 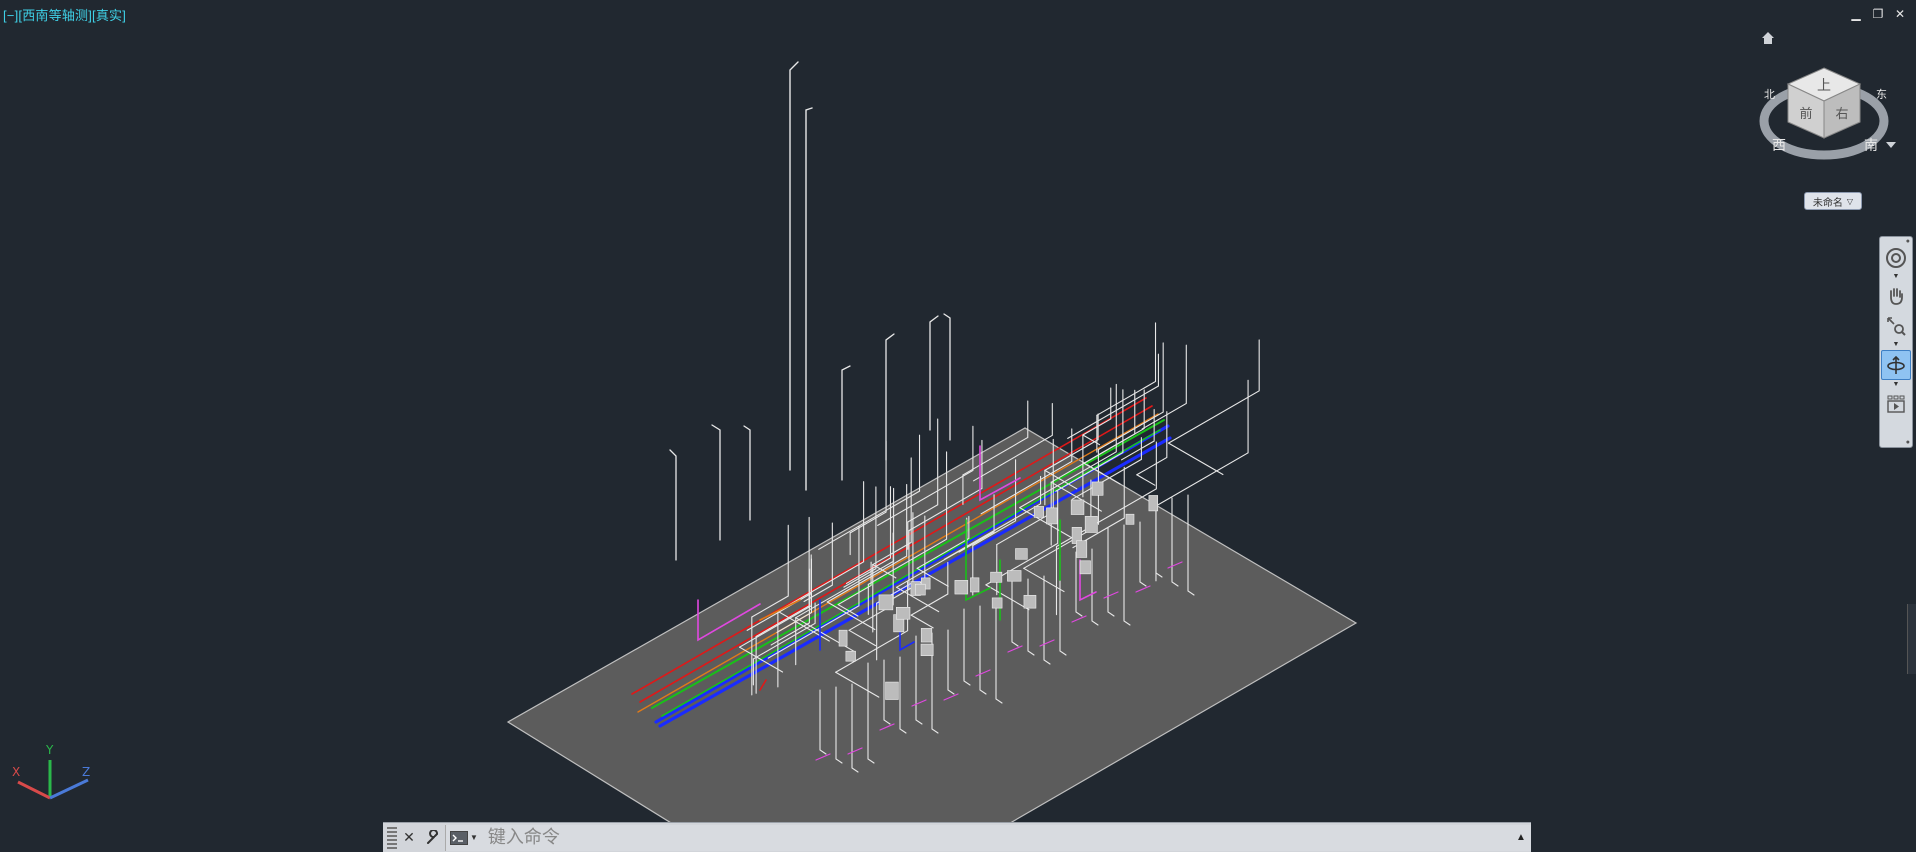 What do you see at coordinates (1824, 86) in the screenshot?
I see `cube-top-label: 上` at bounding box center [1824, 86].